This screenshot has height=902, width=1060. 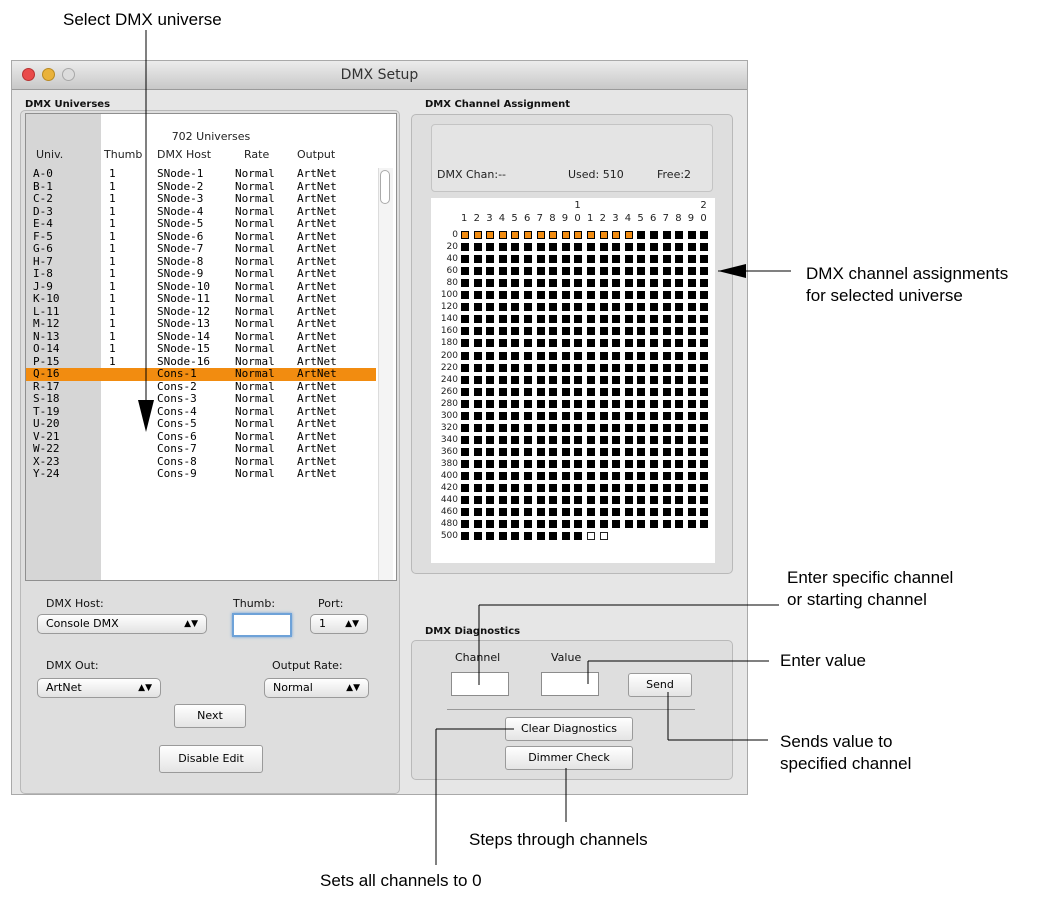 I want to click on dimmer-check-button: Dimmer Check, so click(x=569, y=758).